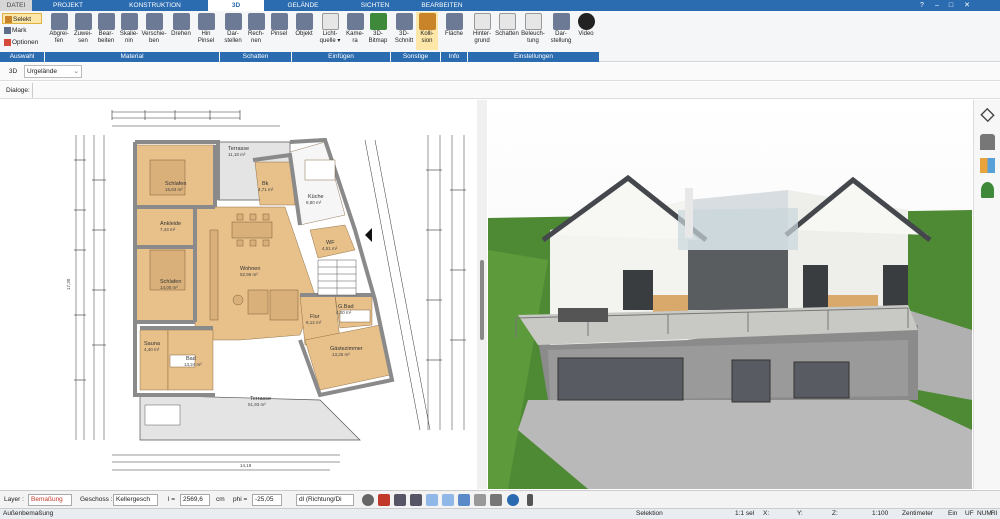  I want to click on glass-roof, so click(738, 229).